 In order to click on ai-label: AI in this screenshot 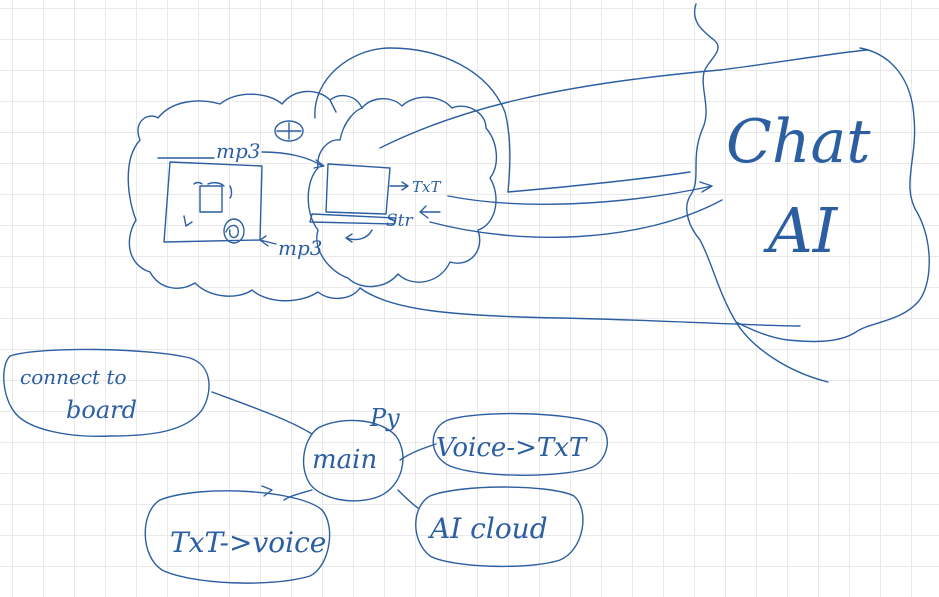, I will do `click(801, 230)`.